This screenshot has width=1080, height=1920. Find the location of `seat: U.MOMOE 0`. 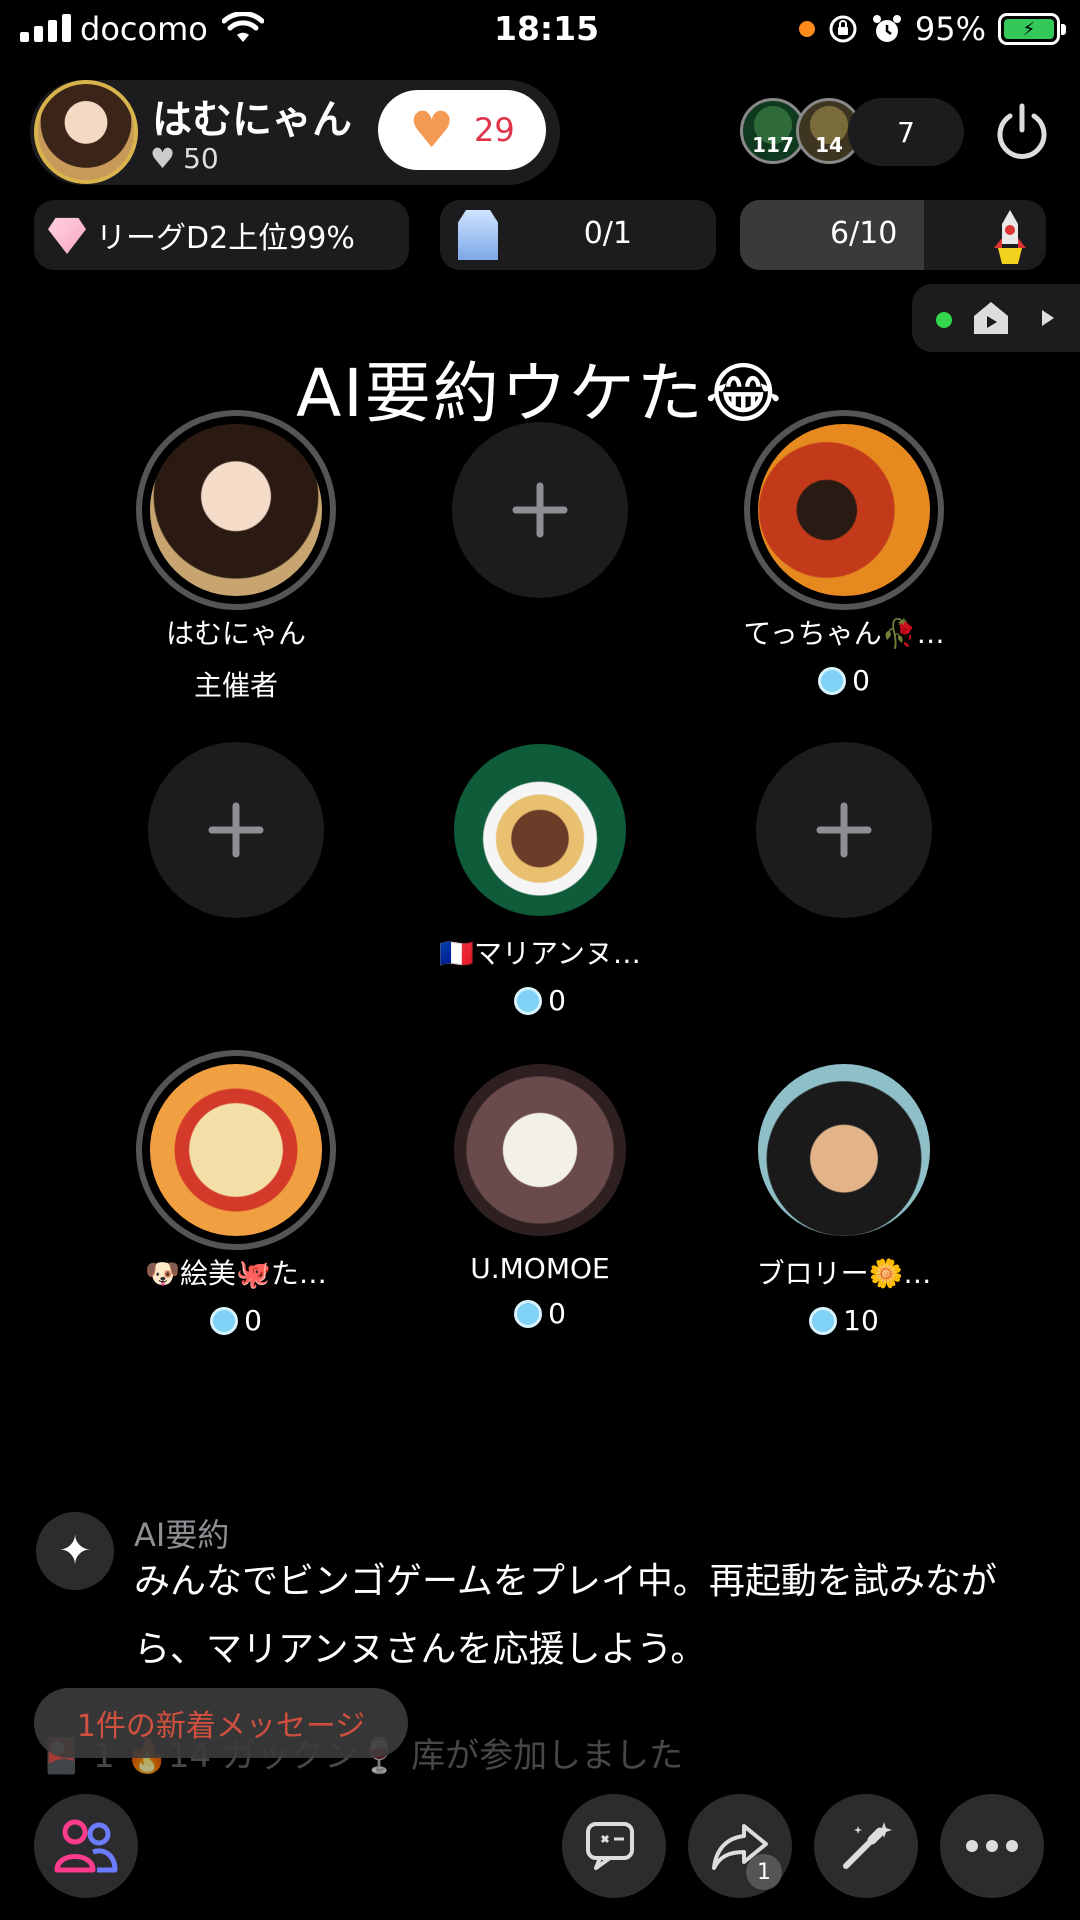

seat: U.MOMOE 0 is located at coordinates (540, 1190).